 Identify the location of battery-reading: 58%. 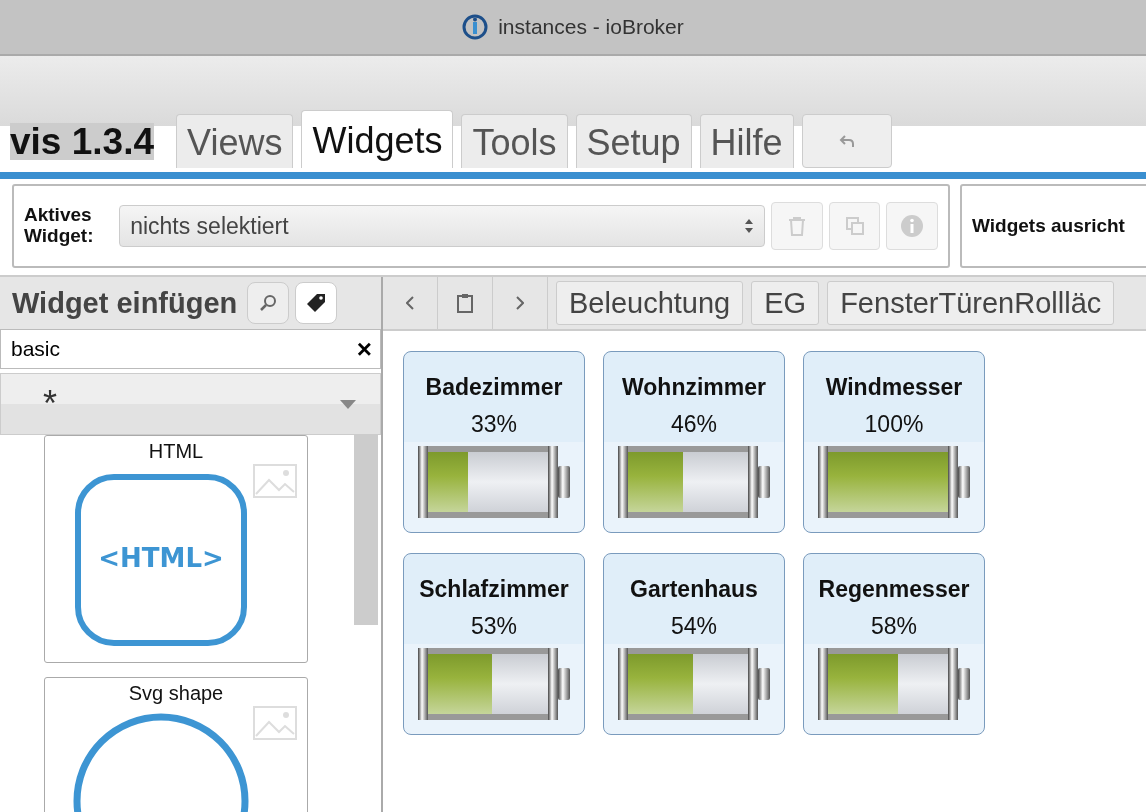
(893, 626).